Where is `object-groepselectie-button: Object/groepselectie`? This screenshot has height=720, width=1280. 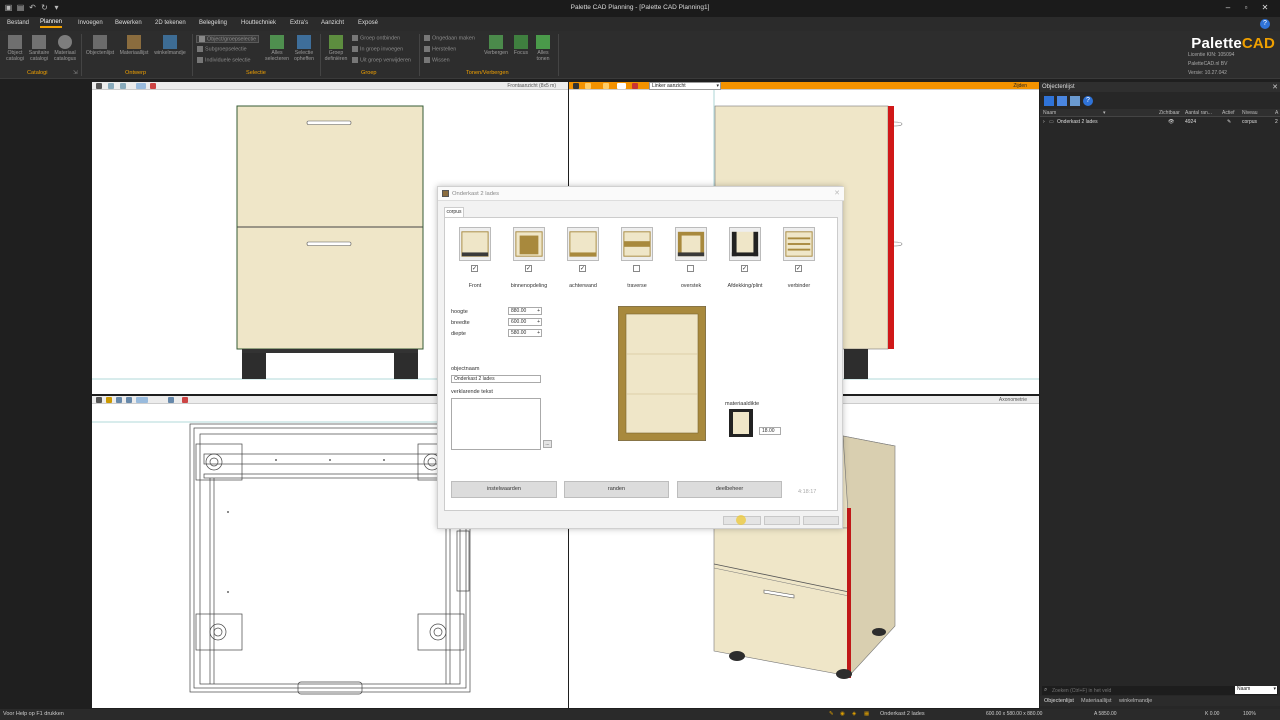 object-groepselectie-button: Object/groepselectie is located at coordinates (228, 39).